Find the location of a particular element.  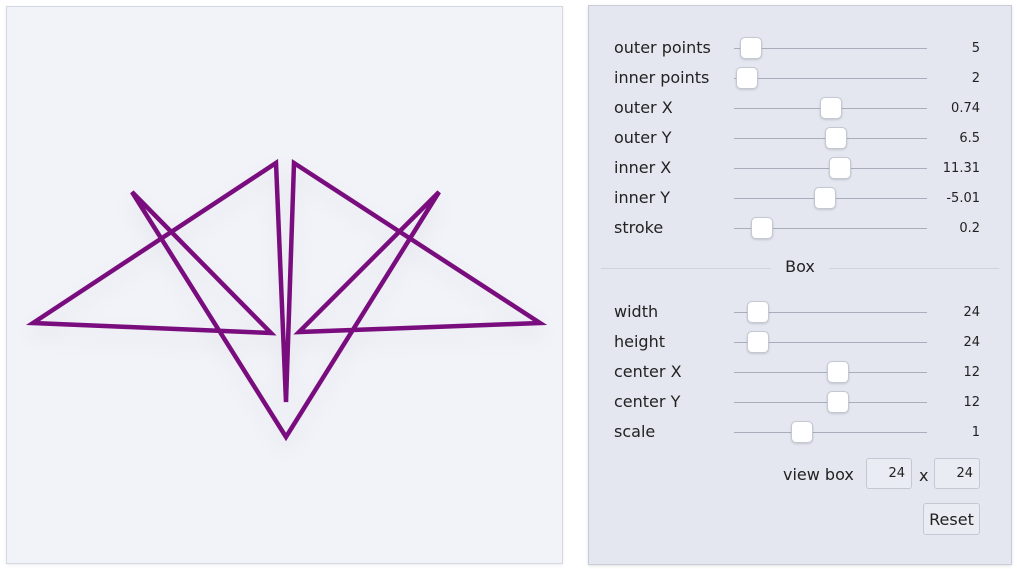

slider-label: stroke is located at coordinates (639, 227).